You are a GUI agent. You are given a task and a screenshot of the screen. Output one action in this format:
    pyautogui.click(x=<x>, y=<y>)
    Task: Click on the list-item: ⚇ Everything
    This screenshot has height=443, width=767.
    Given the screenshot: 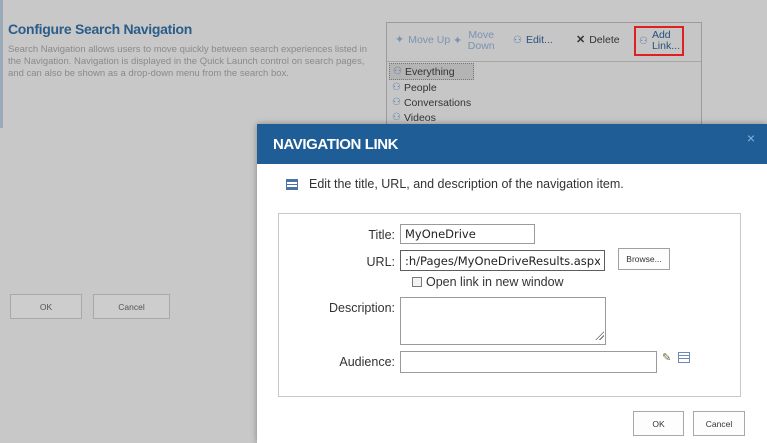 What is the action you would take?
    pyautogui.click(x=432, y=71)
    